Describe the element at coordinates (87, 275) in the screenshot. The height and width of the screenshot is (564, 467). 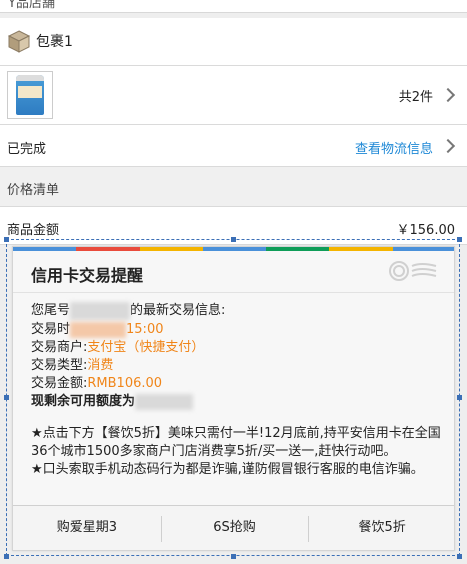
I see `notification-title: 信用卡交易提醒` at that location.